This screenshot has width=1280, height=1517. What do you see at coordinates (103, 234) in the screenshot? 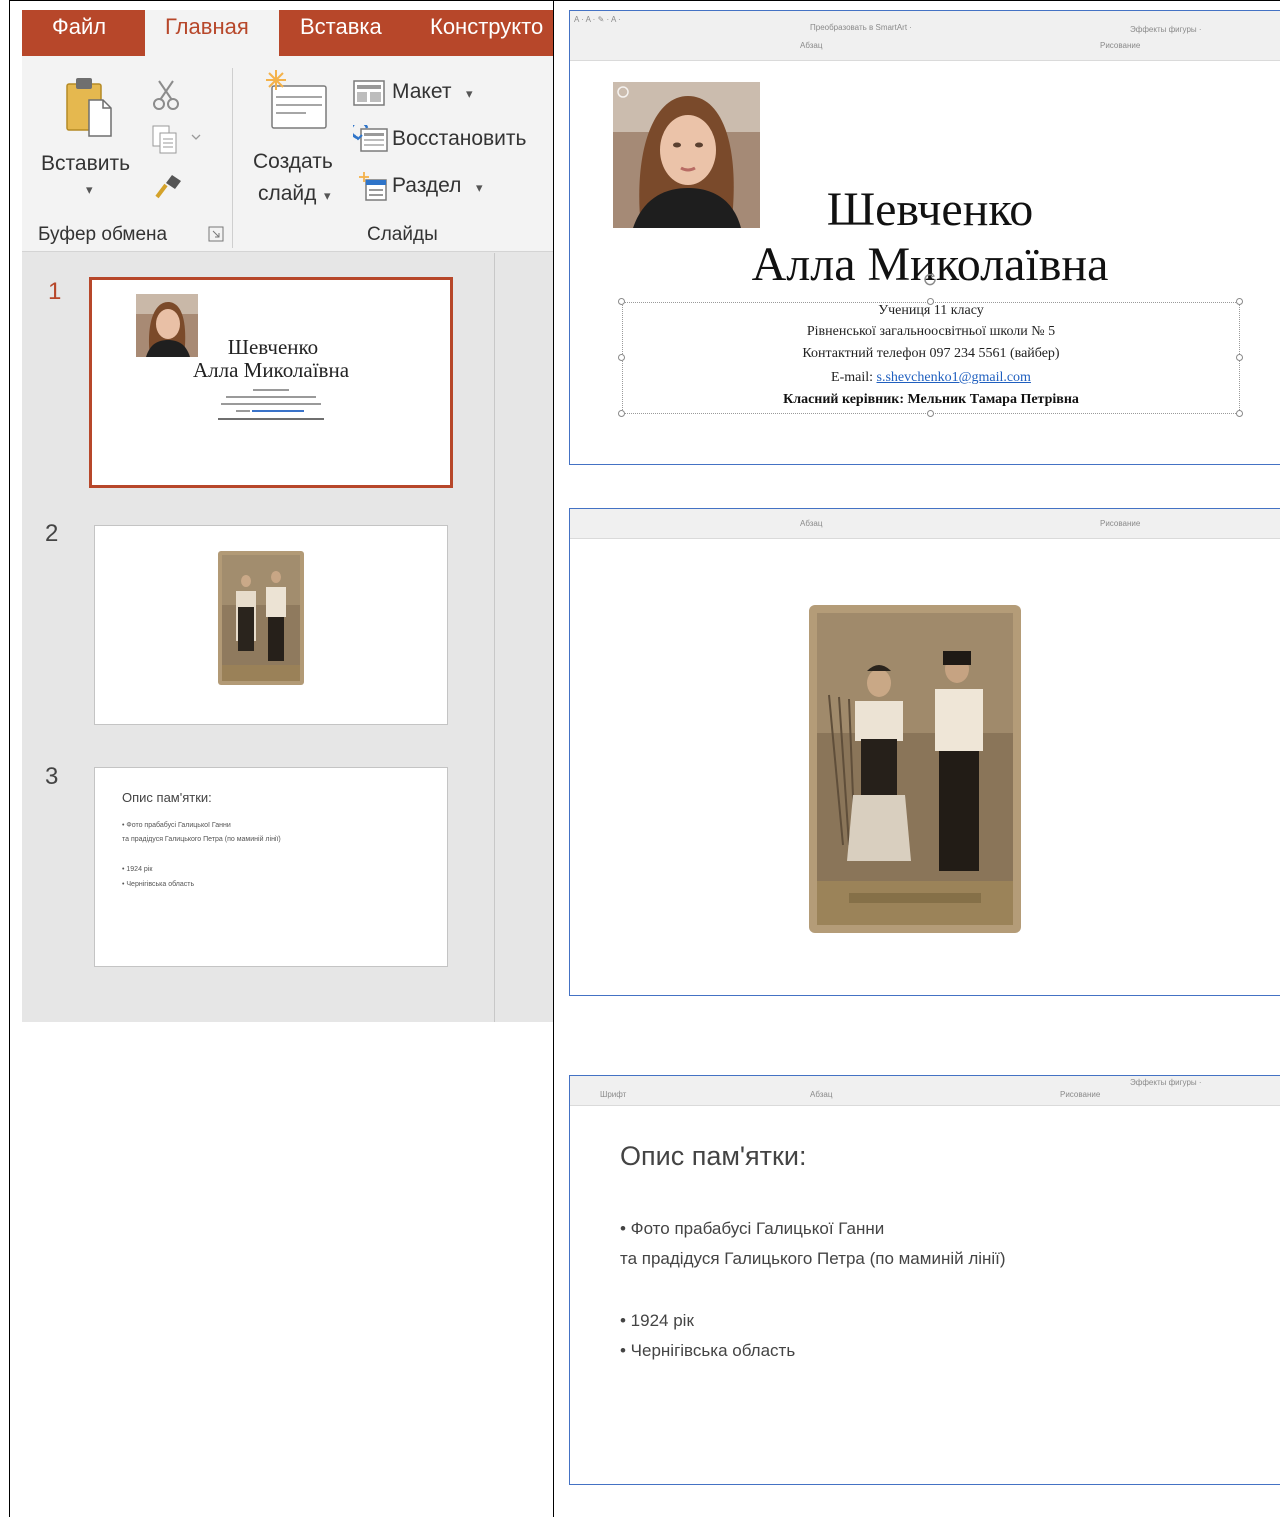
I see `clipboard-group-label: Буфер обмена` at bounding box center [103, 234].